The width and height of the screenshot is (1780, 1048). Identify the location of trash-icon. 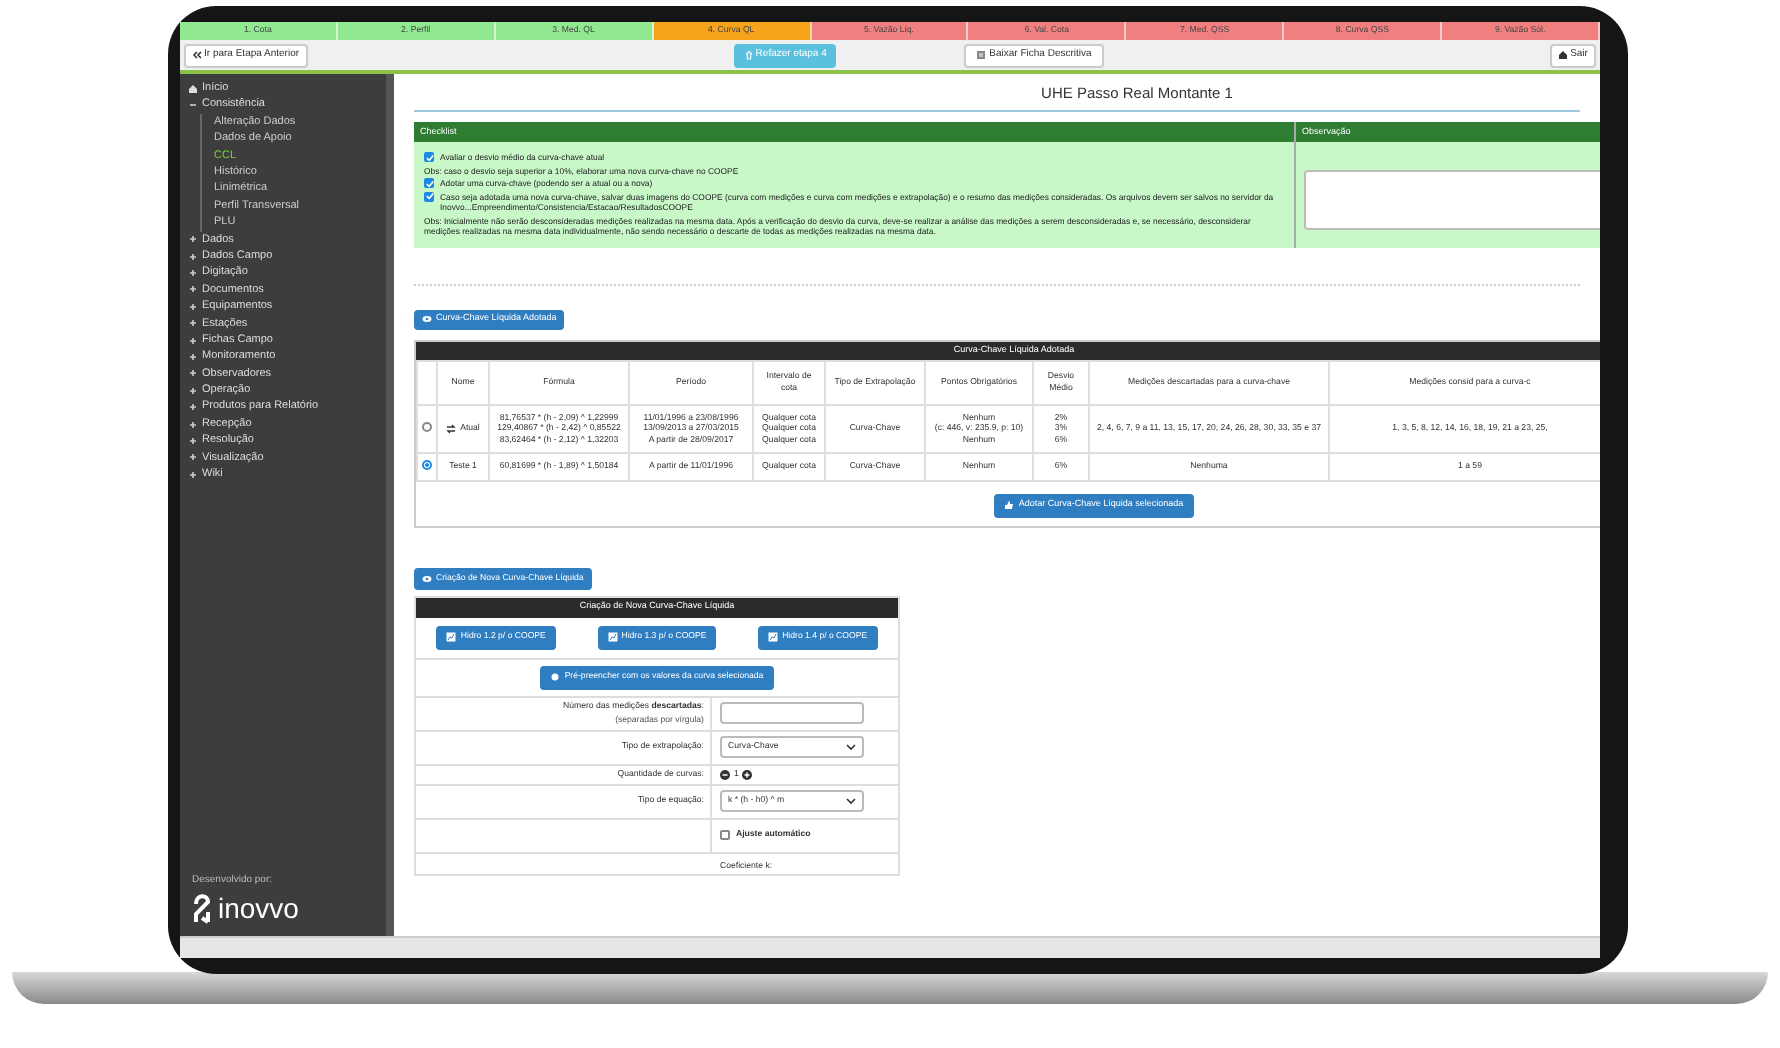
(748, 55).